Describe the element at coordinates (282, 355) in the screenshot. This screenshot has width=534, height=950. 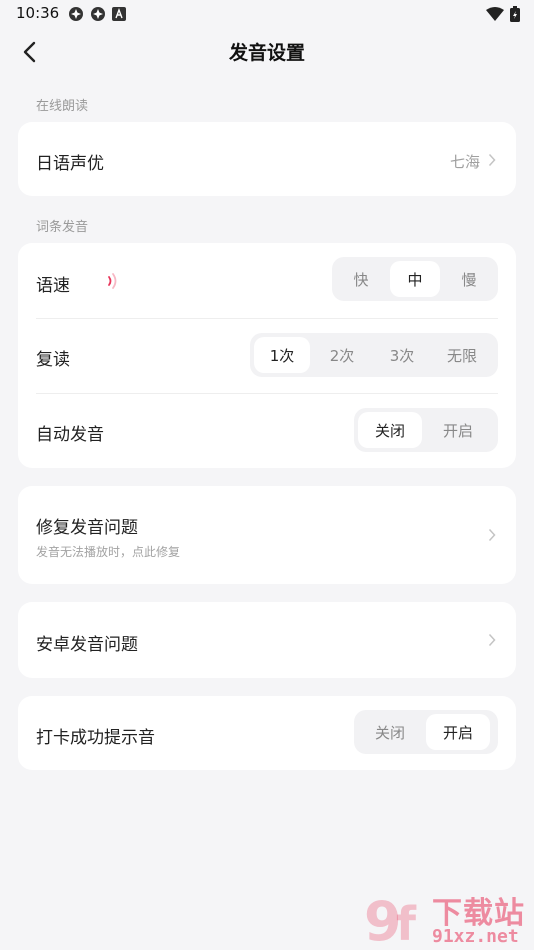
I see `repeat-option-1: 1次` at that location.